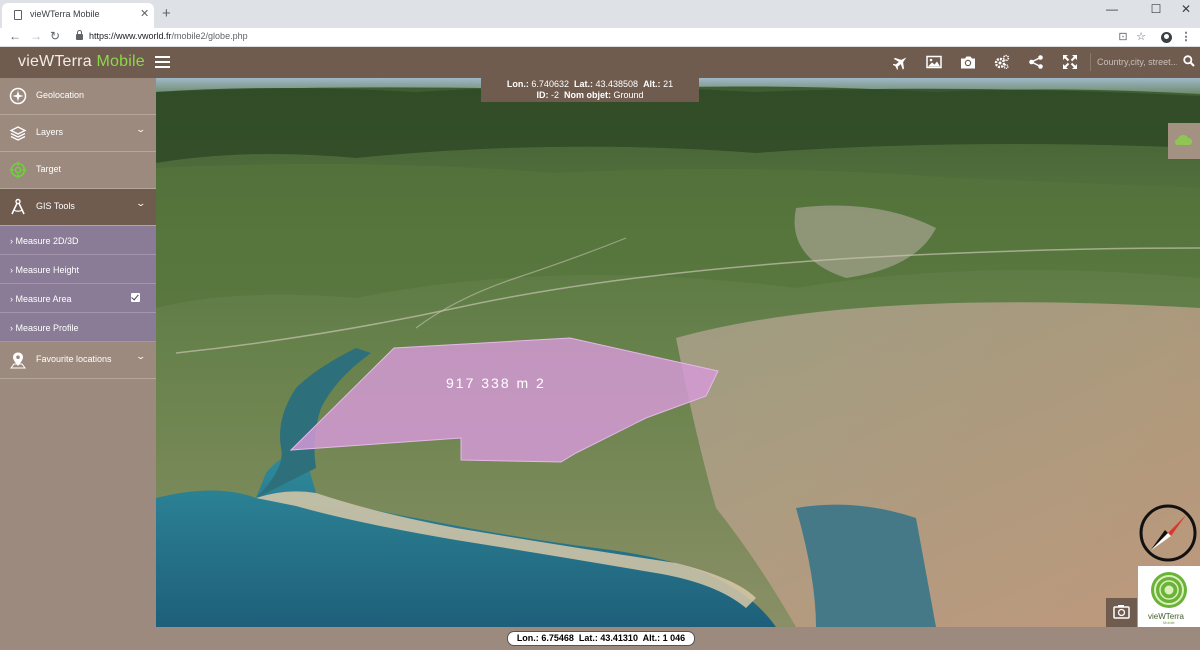 This screenshot has height=650, width=1200. Describe the element at coordinates (130, 36) in the screenshot. I see `url-host: https://www.vworld.fr` at that location.